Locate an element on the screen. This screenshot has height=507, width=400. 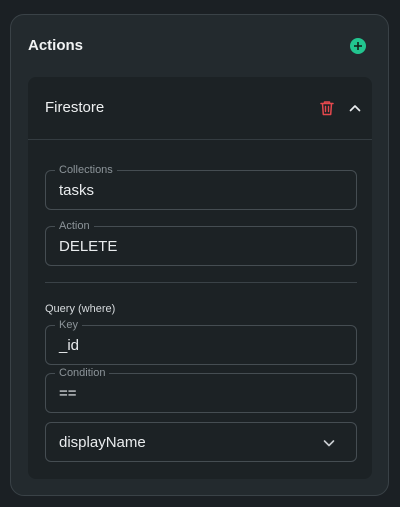
collections-value: tasks is located at coordinates (77, 190).